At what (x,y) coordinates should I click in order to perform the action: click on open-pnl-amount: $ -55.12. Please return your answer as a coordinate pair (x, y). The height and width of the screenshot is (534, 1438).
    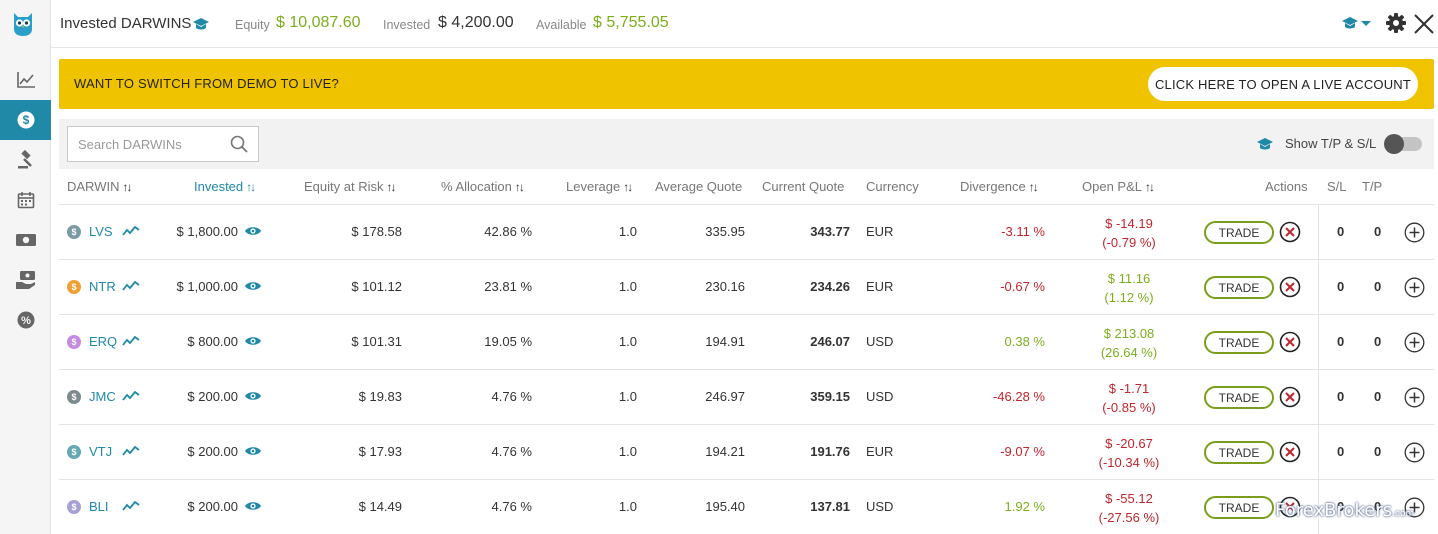
    Looking at the image, I should click on (1129, 498).